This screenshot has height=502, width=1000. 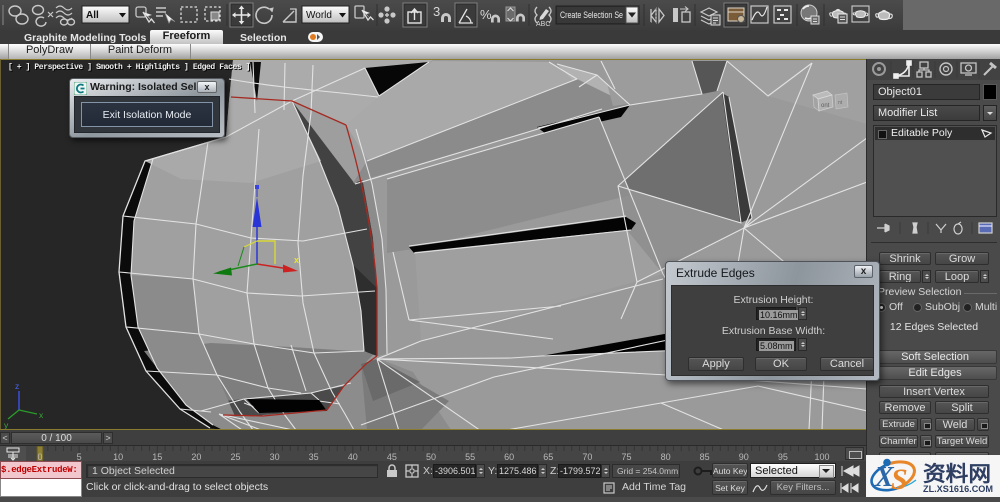 What do you see at coordinates (17, 386) in the screenshot?
I see `svg-text: z` at bounding box center [17, 386].